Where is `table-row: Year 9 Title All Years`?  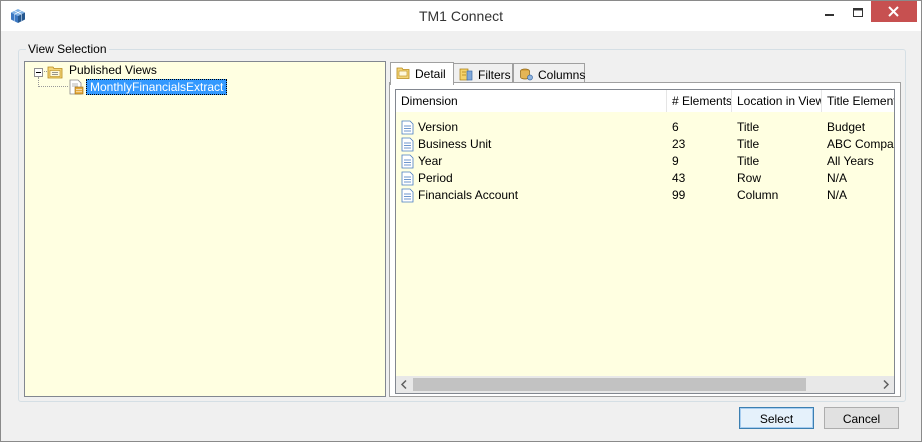 table-row: Year 9 Title All Years is located at coordinates (645, 161).